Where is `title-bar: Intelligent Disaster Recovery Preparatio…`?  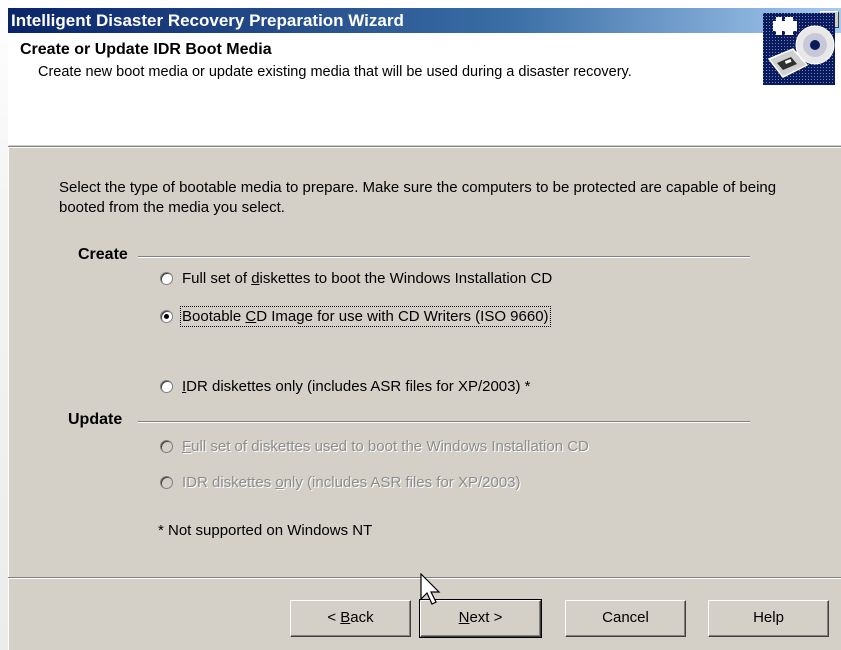
title-bar: Intelligent Disaster Recovery Preparatio… is located at coordinates (424, 20).